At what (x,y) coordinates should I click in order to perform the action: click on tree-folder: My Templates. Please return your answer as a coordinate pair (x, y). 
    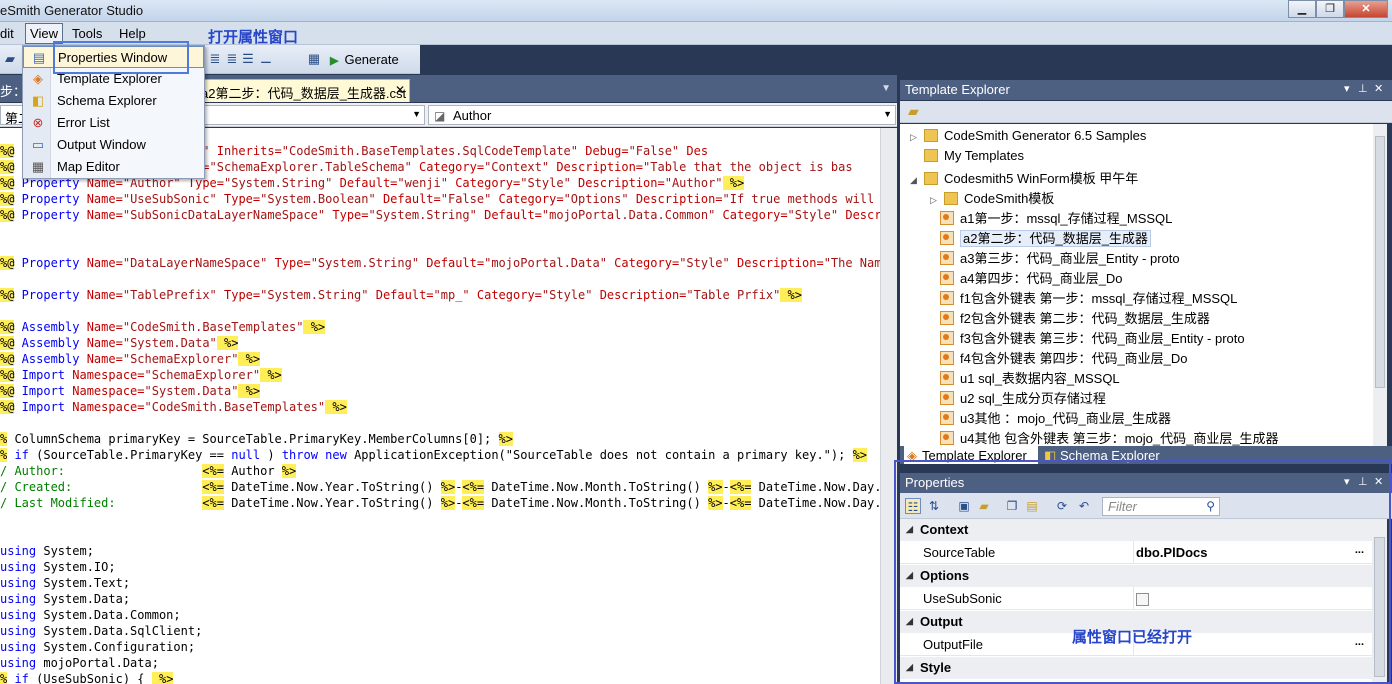
    Looking at the image, I should click on (967, 155).